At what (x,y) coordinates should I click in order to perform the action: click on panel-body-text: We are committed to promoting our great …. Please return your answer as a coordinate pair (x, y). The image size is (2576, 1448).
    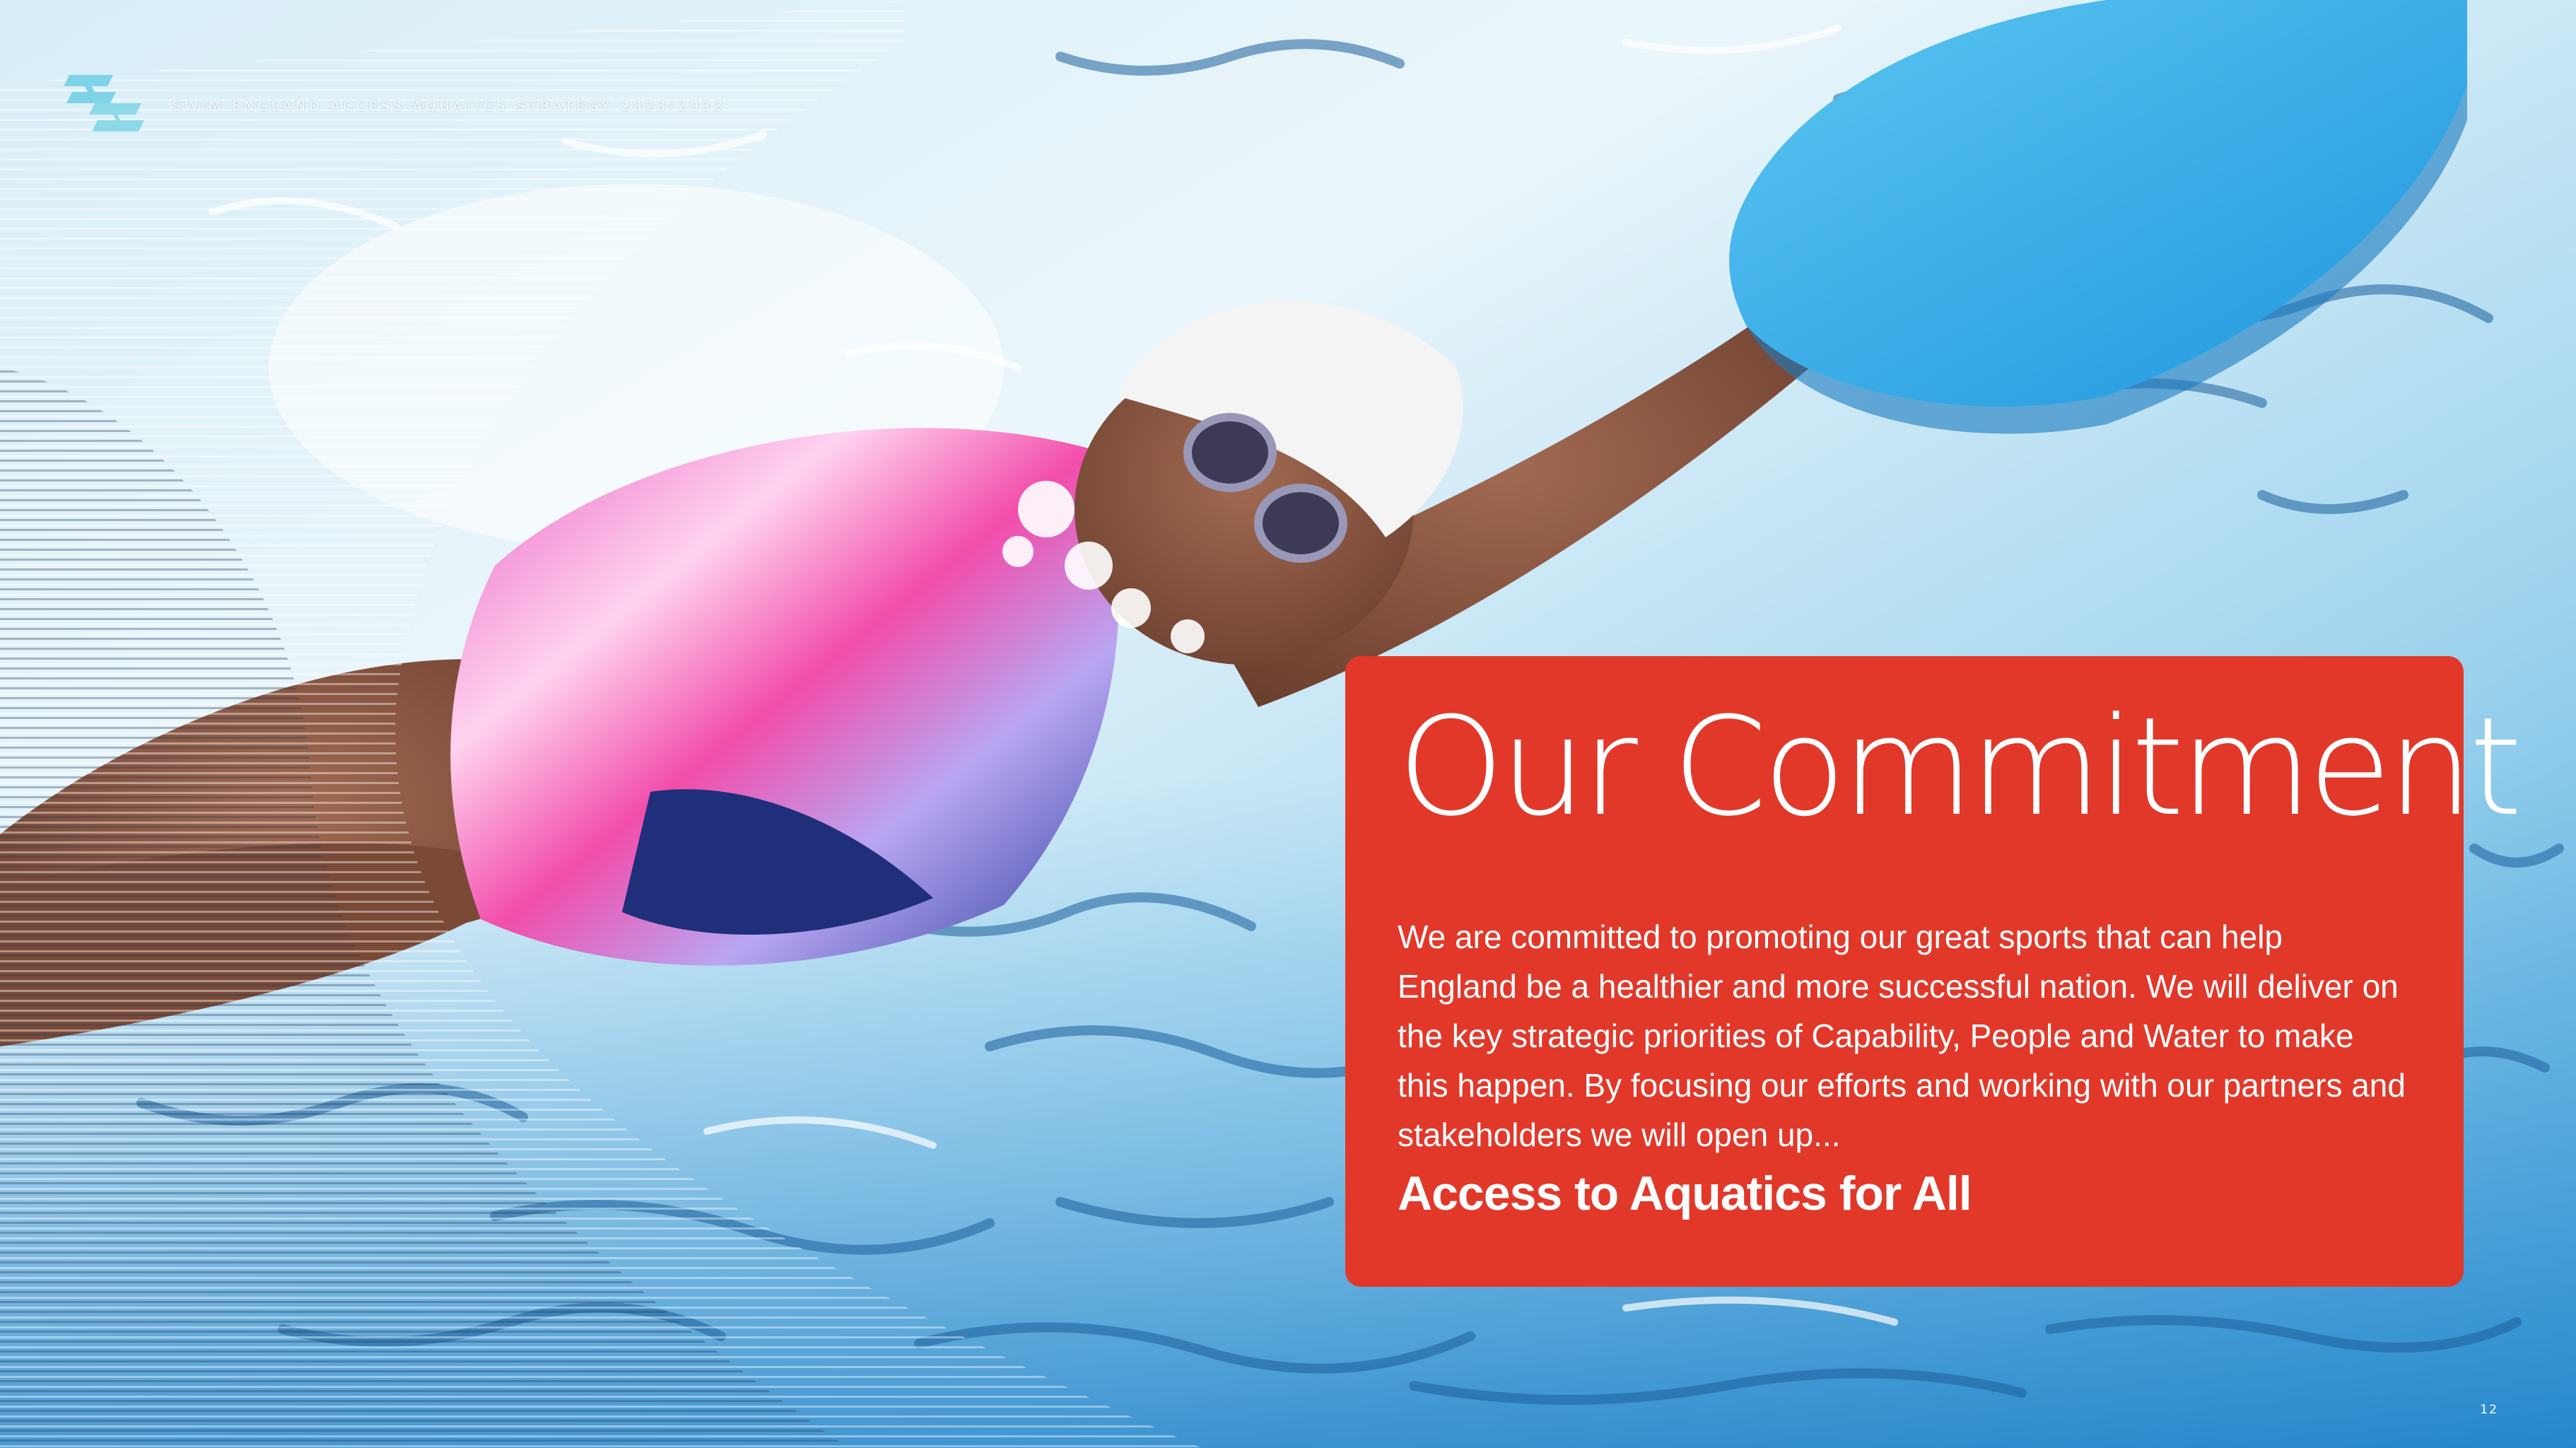
    Looking at the image, I should click on (1902, 1035).